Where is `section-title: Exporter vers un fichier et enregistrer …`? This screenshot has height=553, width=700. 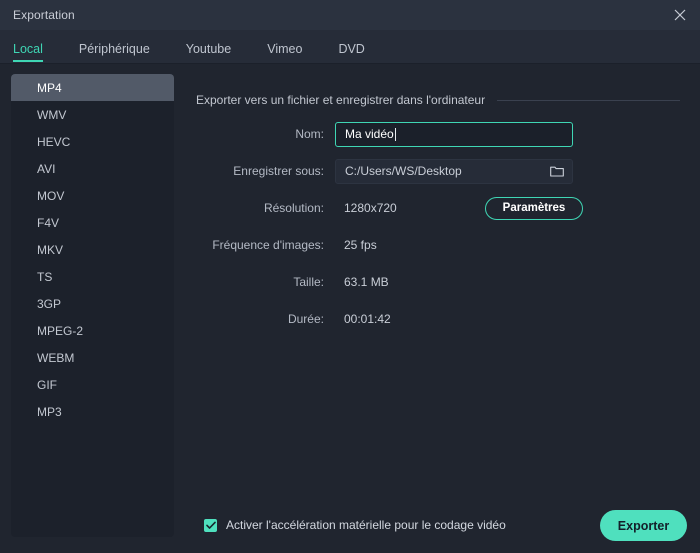
section-title: Exporter vers un fichier et enregistrer … is located at coordinates (341, 100).